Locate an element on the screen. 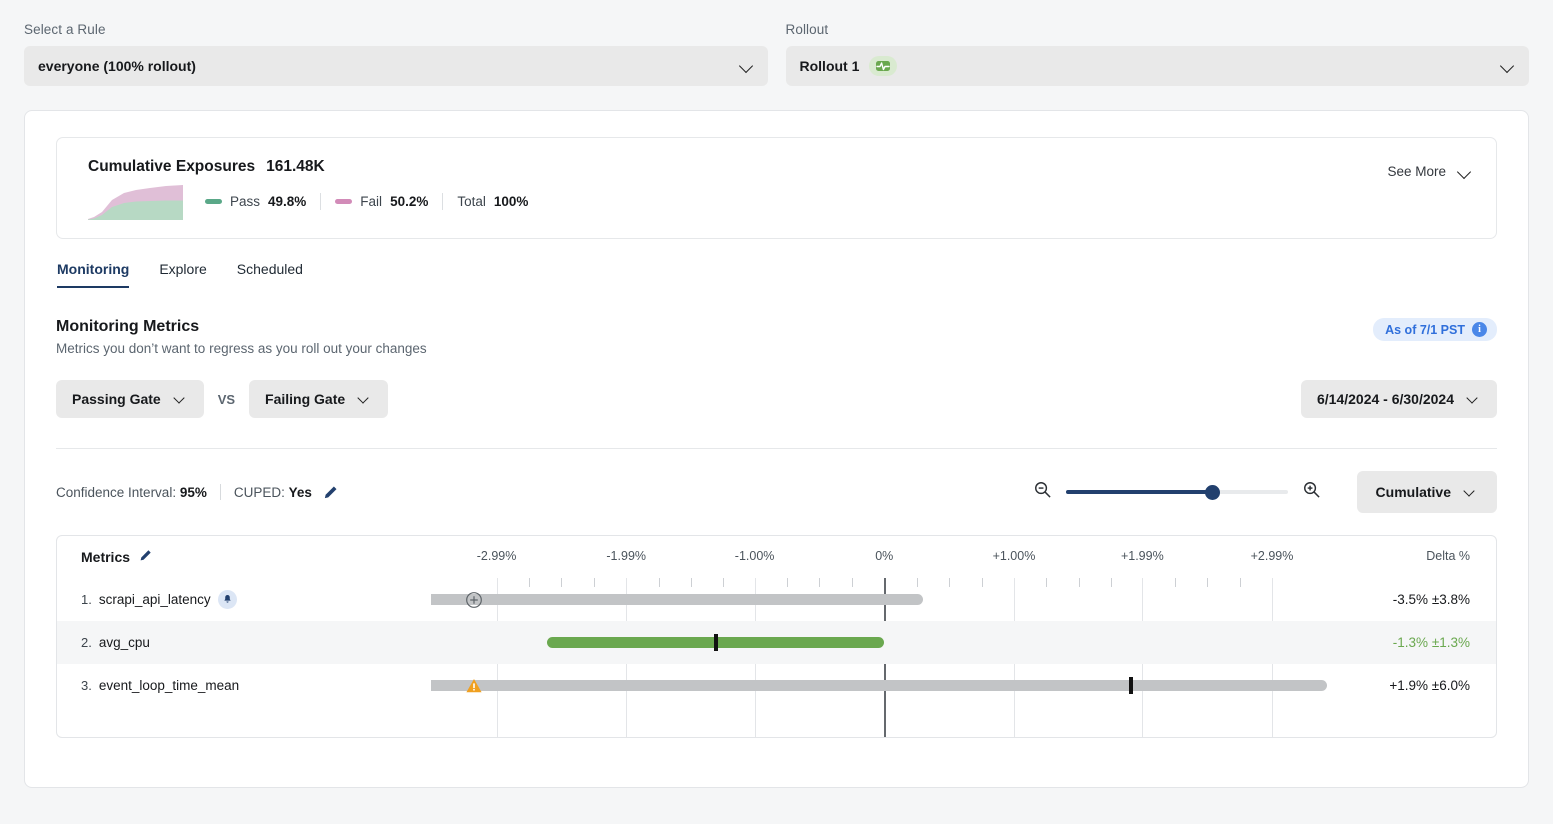 The width and height of the screenshot is (1553, 824). delta-column-header: Delta % is located at coordinates (1448, 556).